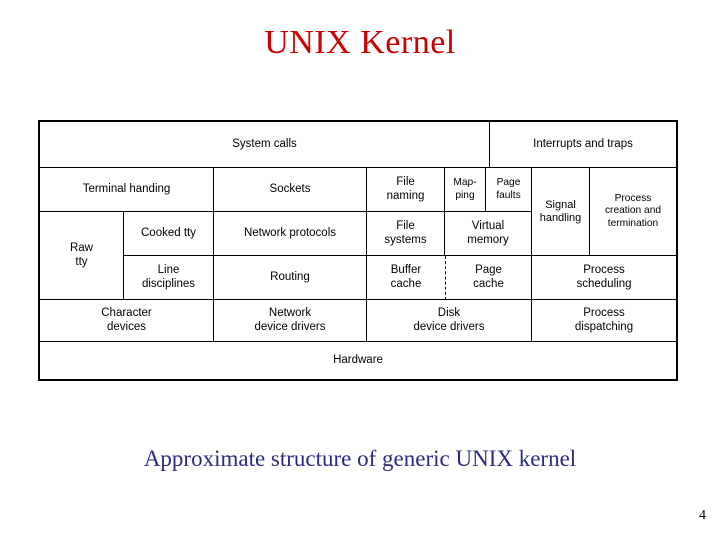 Image resolution: width=720 pixels, height=540 pixels. Describe the element at coordinates (81, 261) in the screenshot. I see `cell-raw-tty-line2: tty` at that location.